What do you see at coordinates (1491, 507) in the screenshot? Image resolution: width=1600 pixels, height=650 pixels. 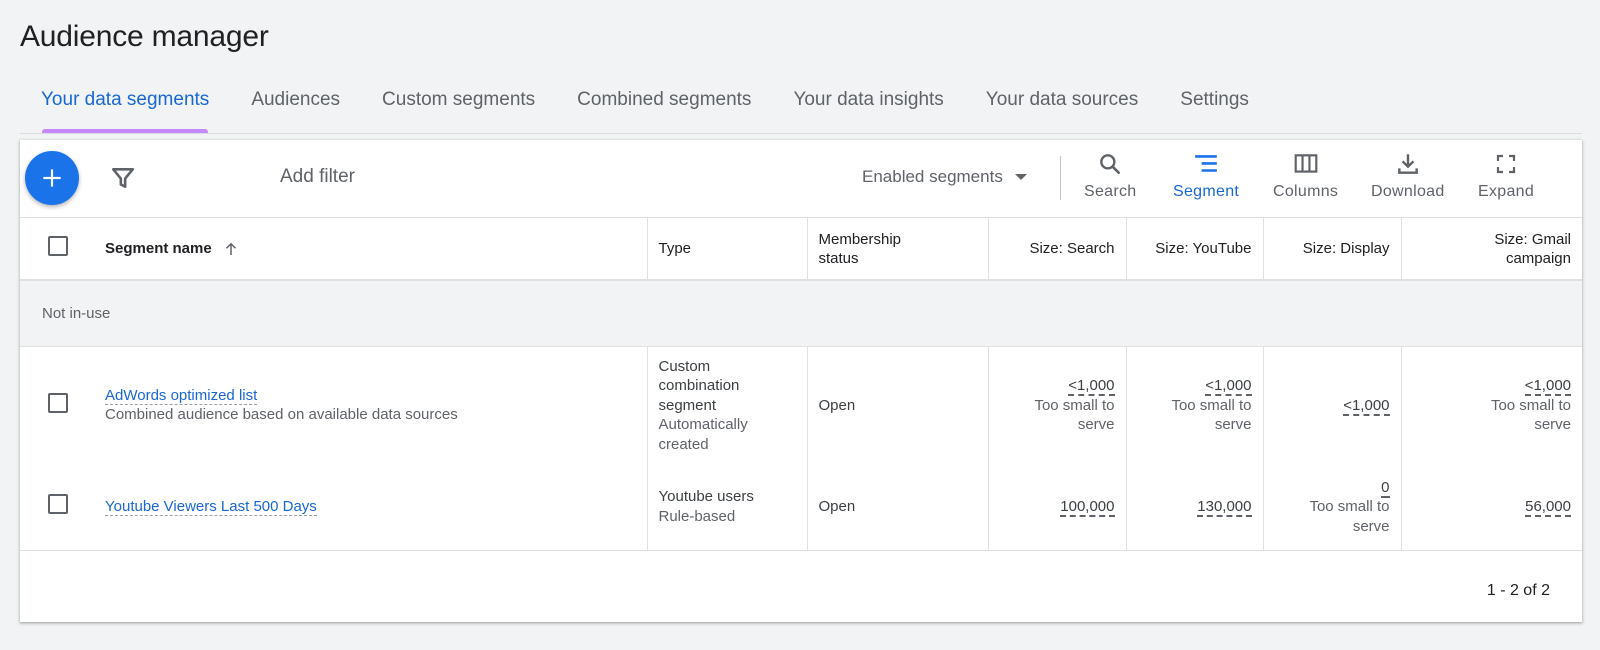 I see `size-gmail-cell: 56,000` at bounding box center [1491, 507].